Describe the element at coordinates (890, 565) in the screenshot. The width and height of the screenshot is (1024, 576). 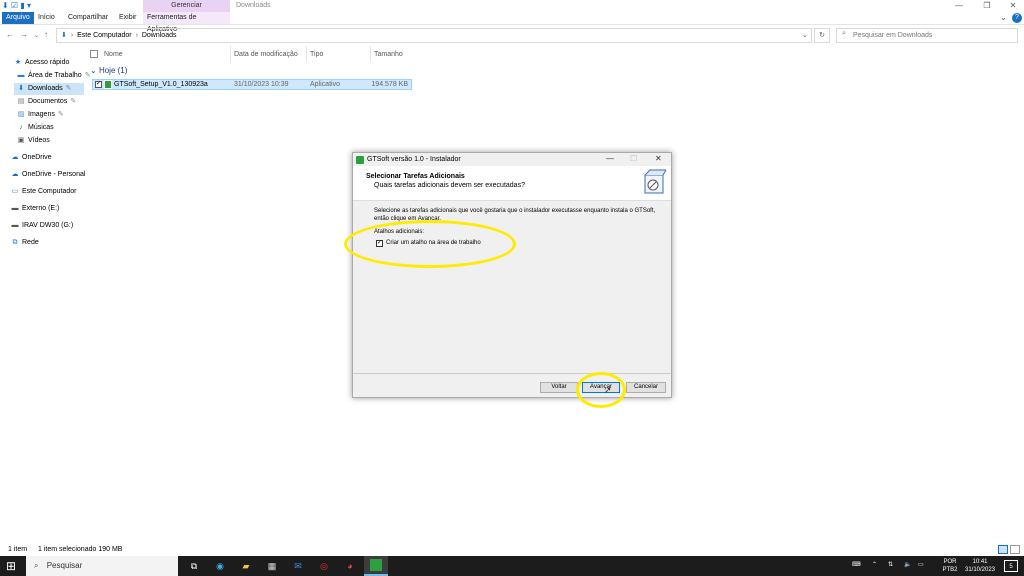
I see `network-tray-icon: ⇅` at that location.